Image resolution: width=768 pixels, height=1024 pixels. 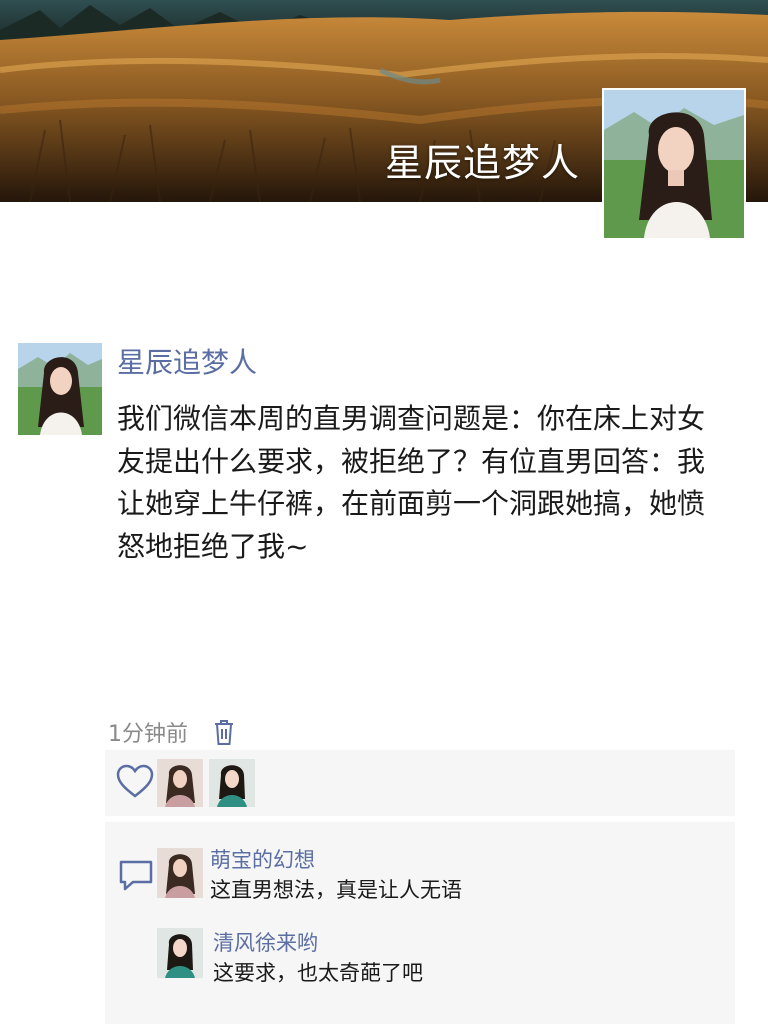 What do you see at coordinates (265, 942) in the screenshot?
I see `comment-author: 清风徐来哟` at bounding box center [265, 942].